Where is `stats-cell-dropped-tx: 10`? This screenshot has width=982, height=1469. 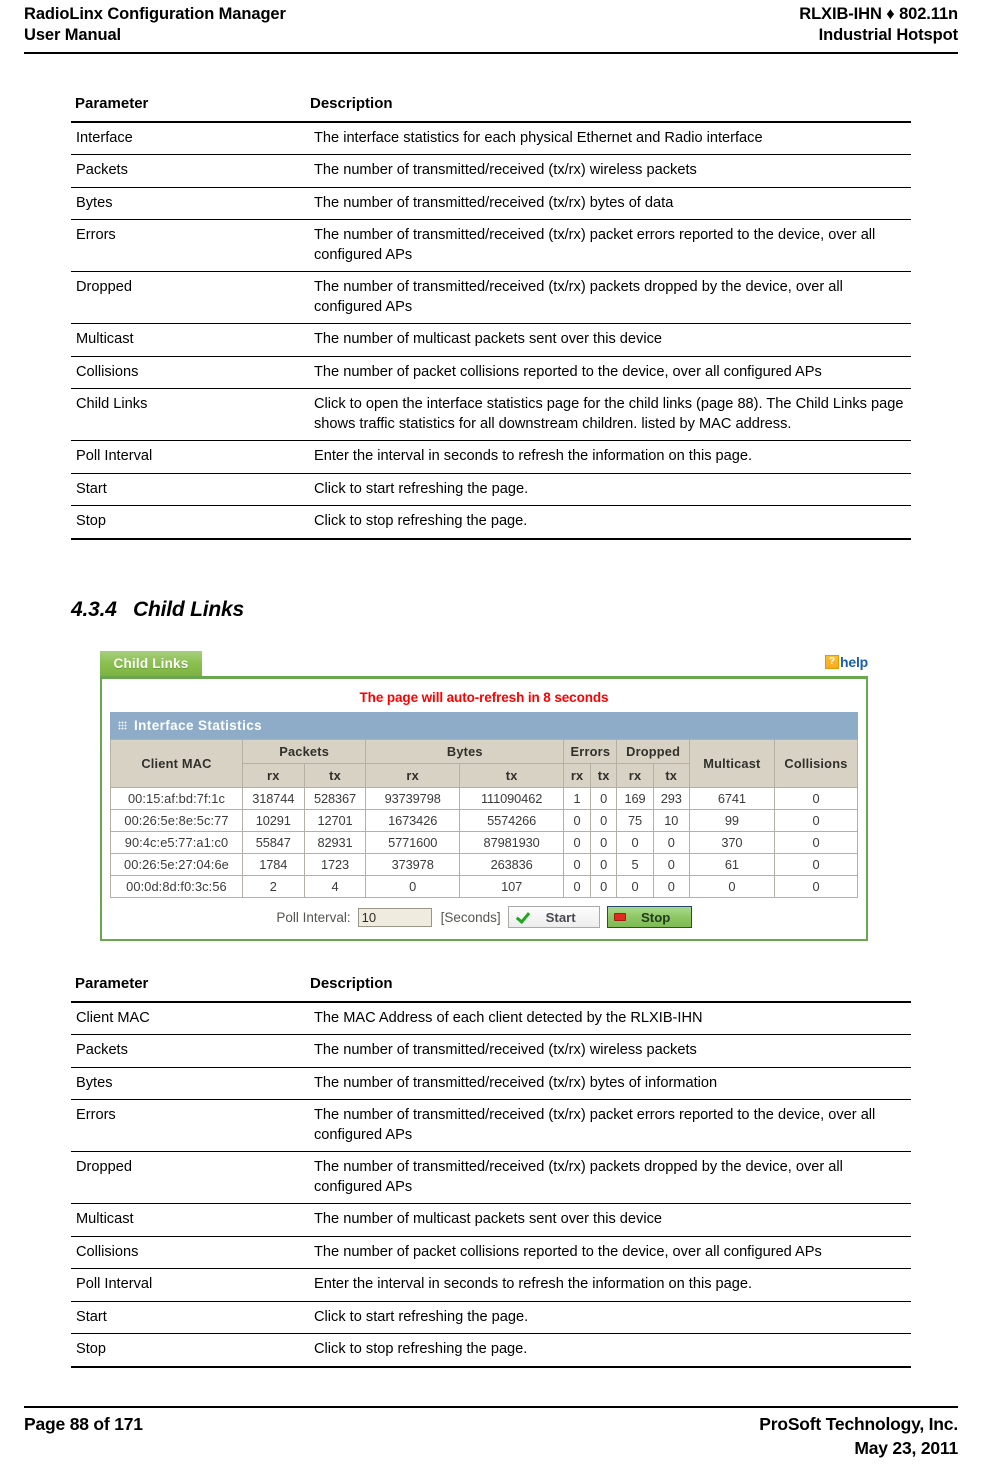 stats-cell-dropped-tx: 10 is located at coordinates (671, 820).